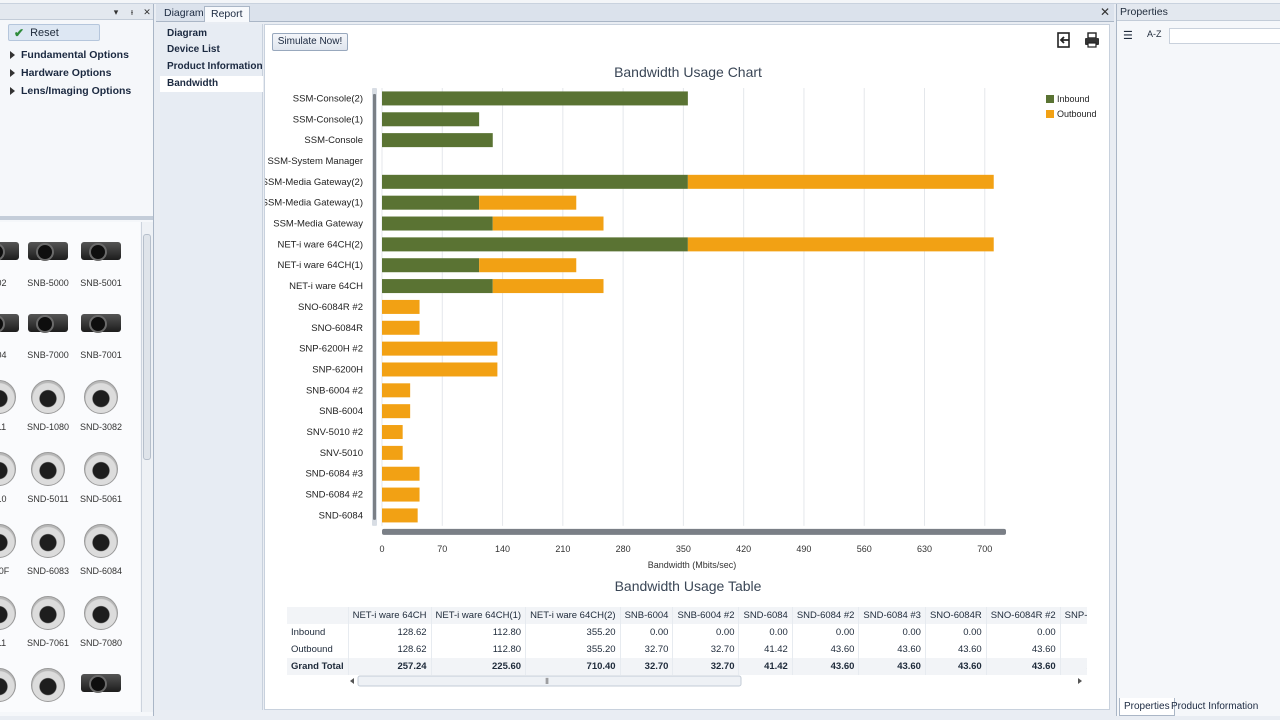 The width and height of the screenshot is (1280, 720). I want to click on dropdown-icon: ▾, so click(116, 12).